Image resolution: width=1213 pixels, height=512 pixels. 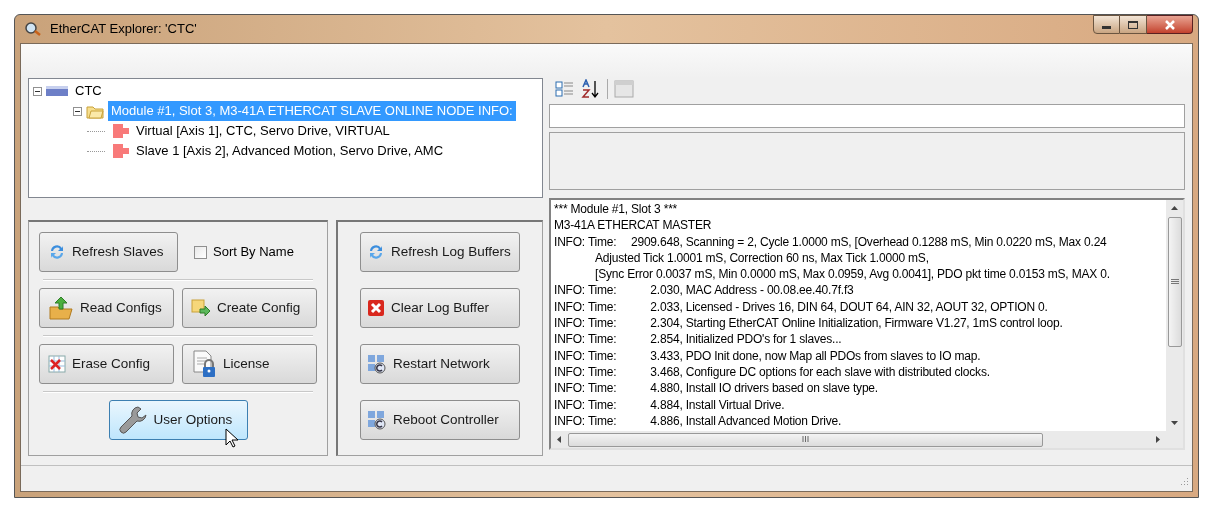 I want to click on log-message: 4.884, Install Virtual Drive., so click(x=717, y=404).